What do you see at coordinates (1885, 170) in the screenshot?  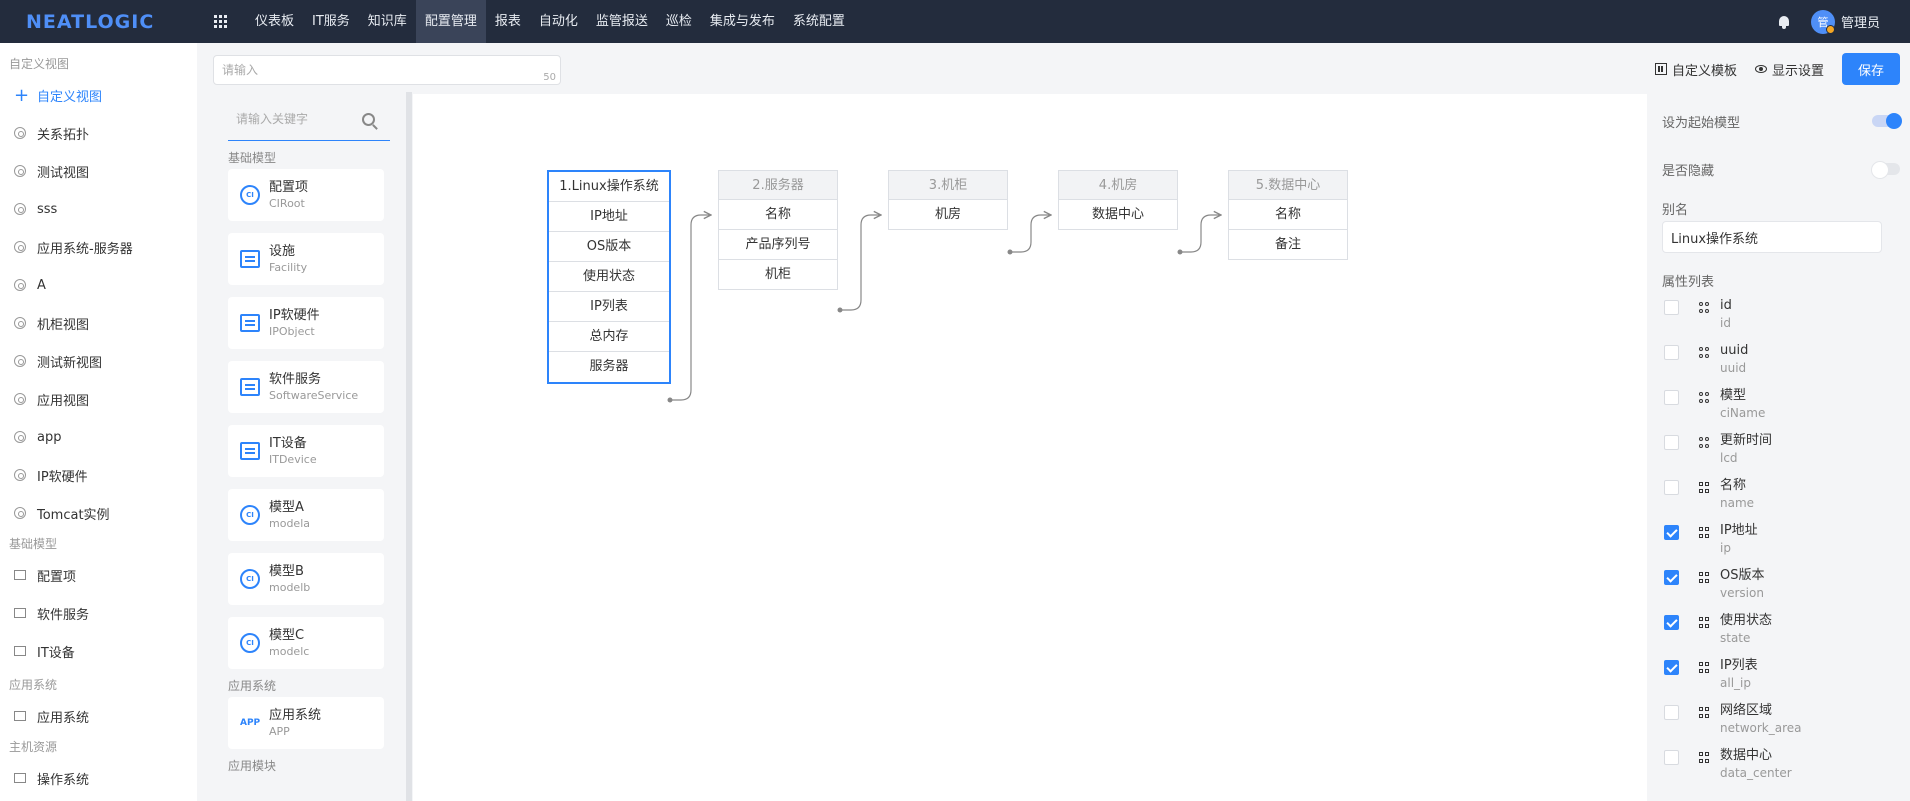 I see `hidden-toggle` at bounding box center [1885, 170].